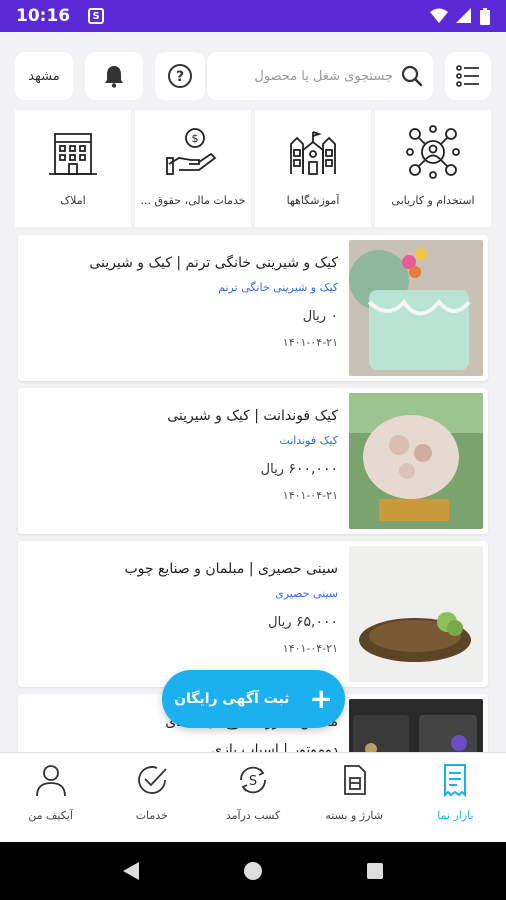  Describe the element at coordinates (183, 316) in the screenshot. I see `listing-price: ۰ ریال` at that location.